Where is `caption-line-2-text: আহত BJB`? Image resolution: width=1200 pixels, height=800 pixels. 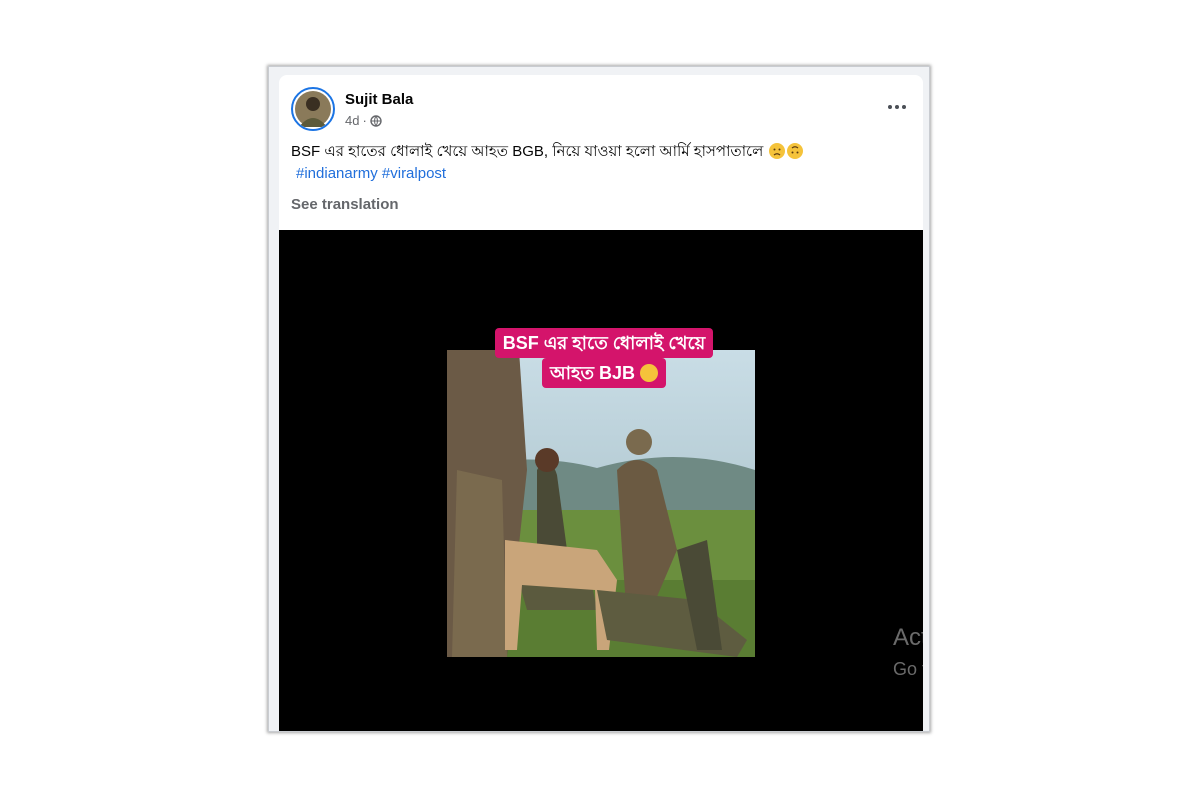
caption-line-2-text: আহত BJB is located at coordinates (592, 373).